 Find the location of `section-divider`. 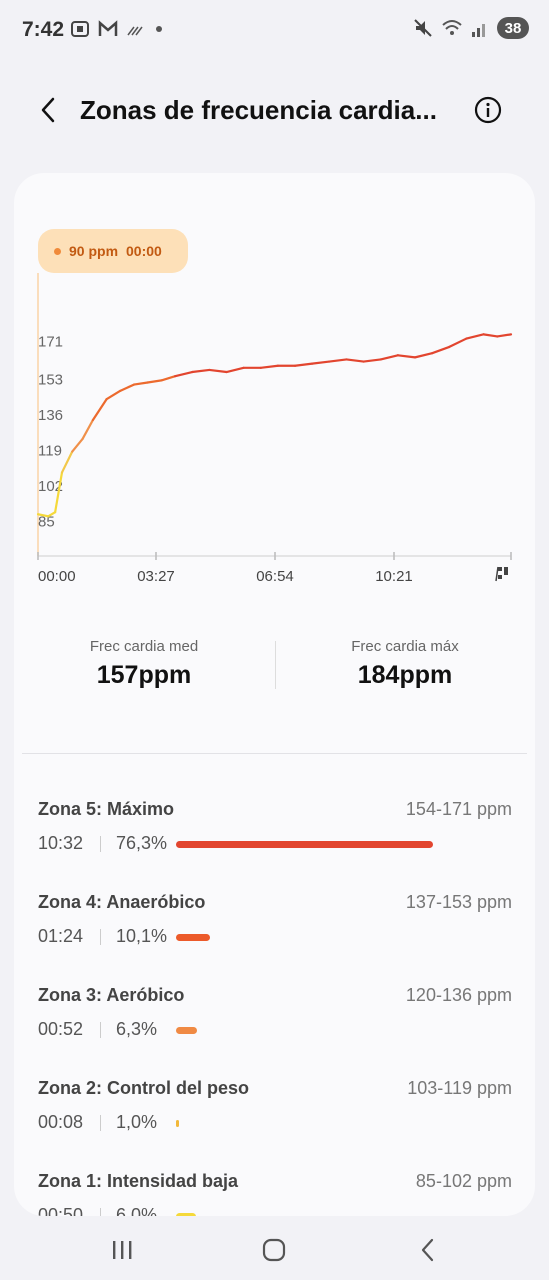

section-divider is located at coordinates (274, 753).